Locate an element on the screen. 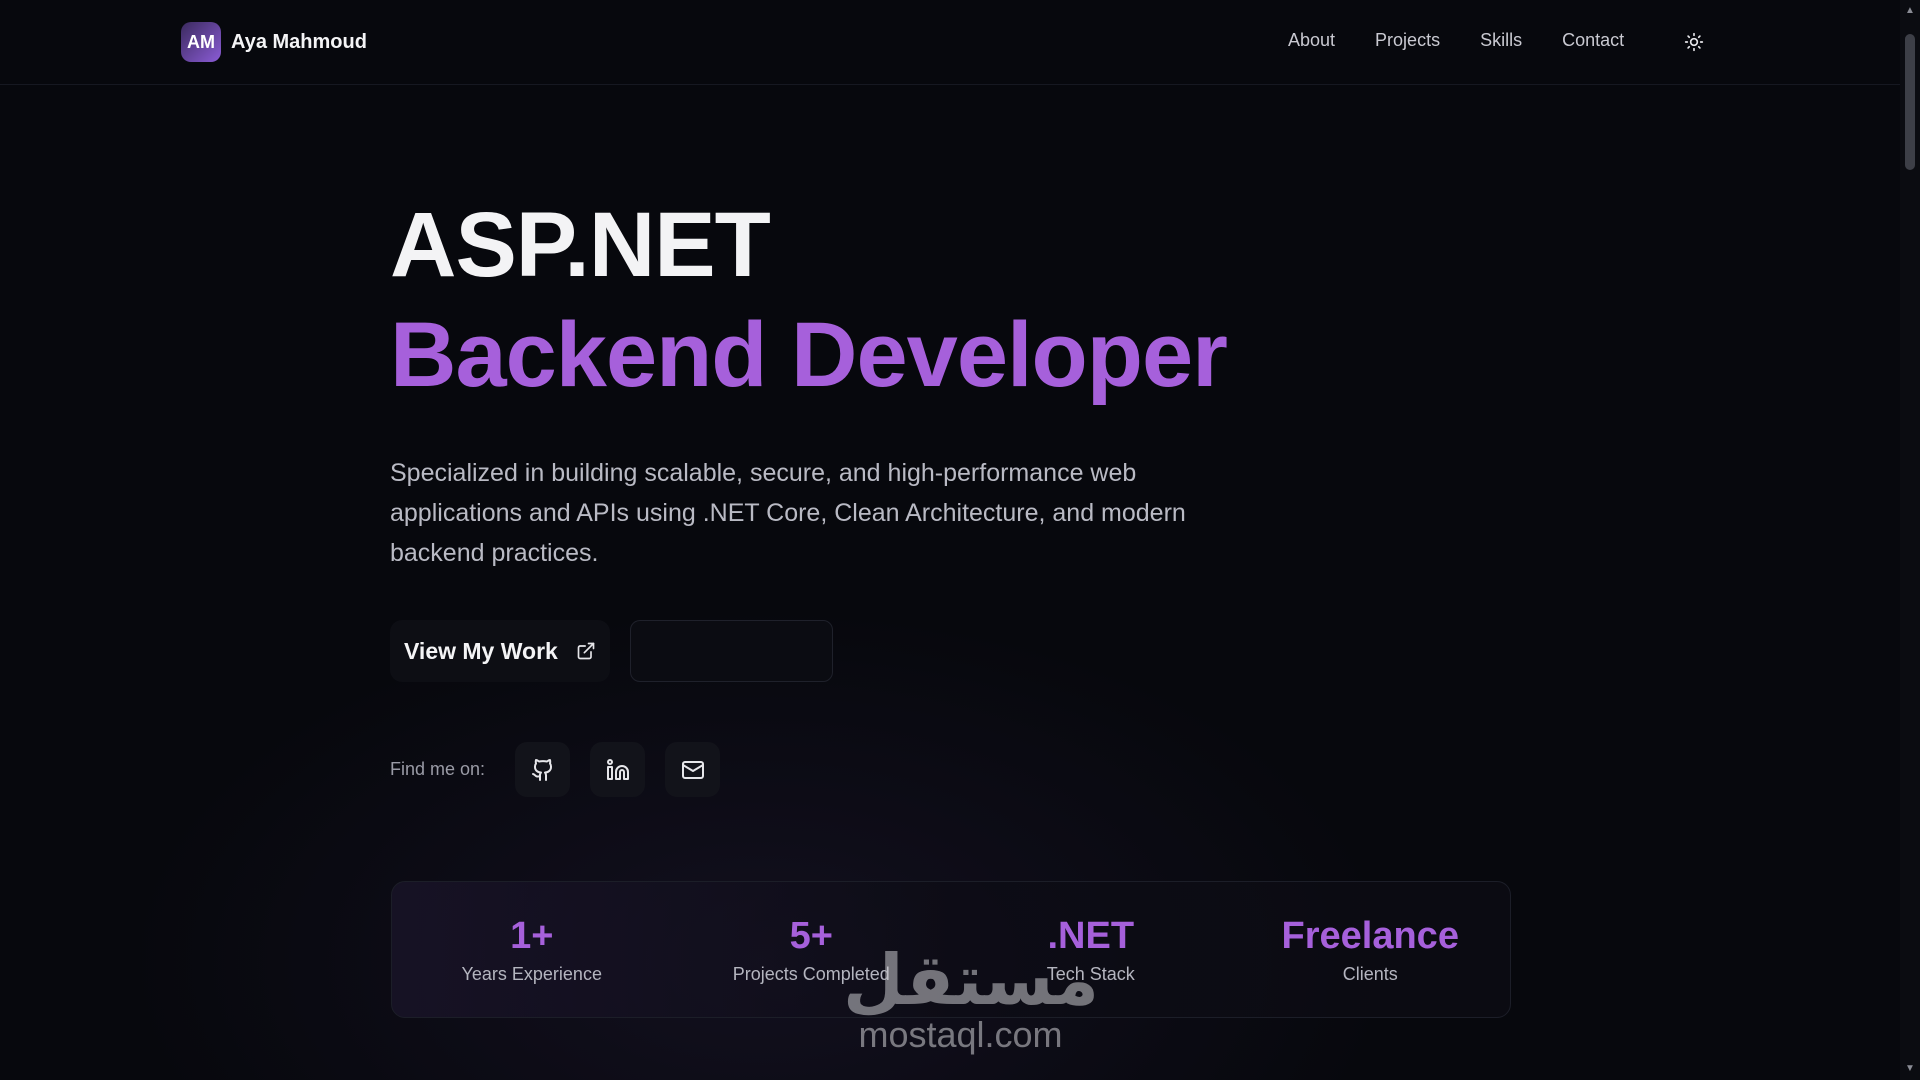 This screenshot has height=1080, width=1920. scroll-down-arrow-icon: ▼ is located at coordinates (1910, 1069).